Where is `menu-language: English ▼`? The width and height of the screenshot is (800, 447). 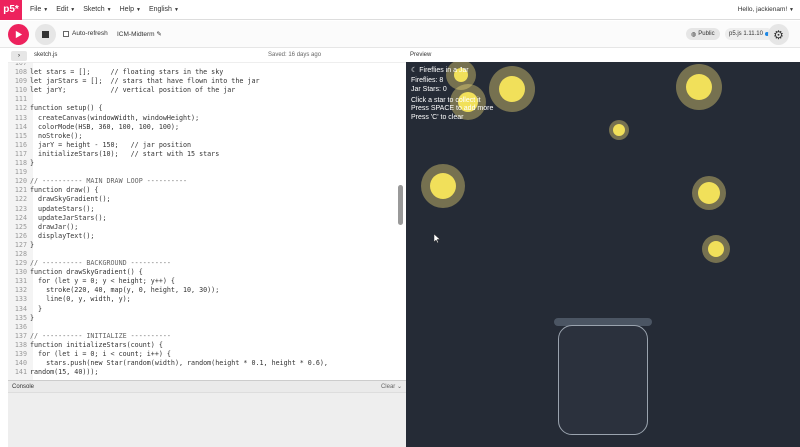
menu-language: English ▼ is located at coordinates (164, 9).